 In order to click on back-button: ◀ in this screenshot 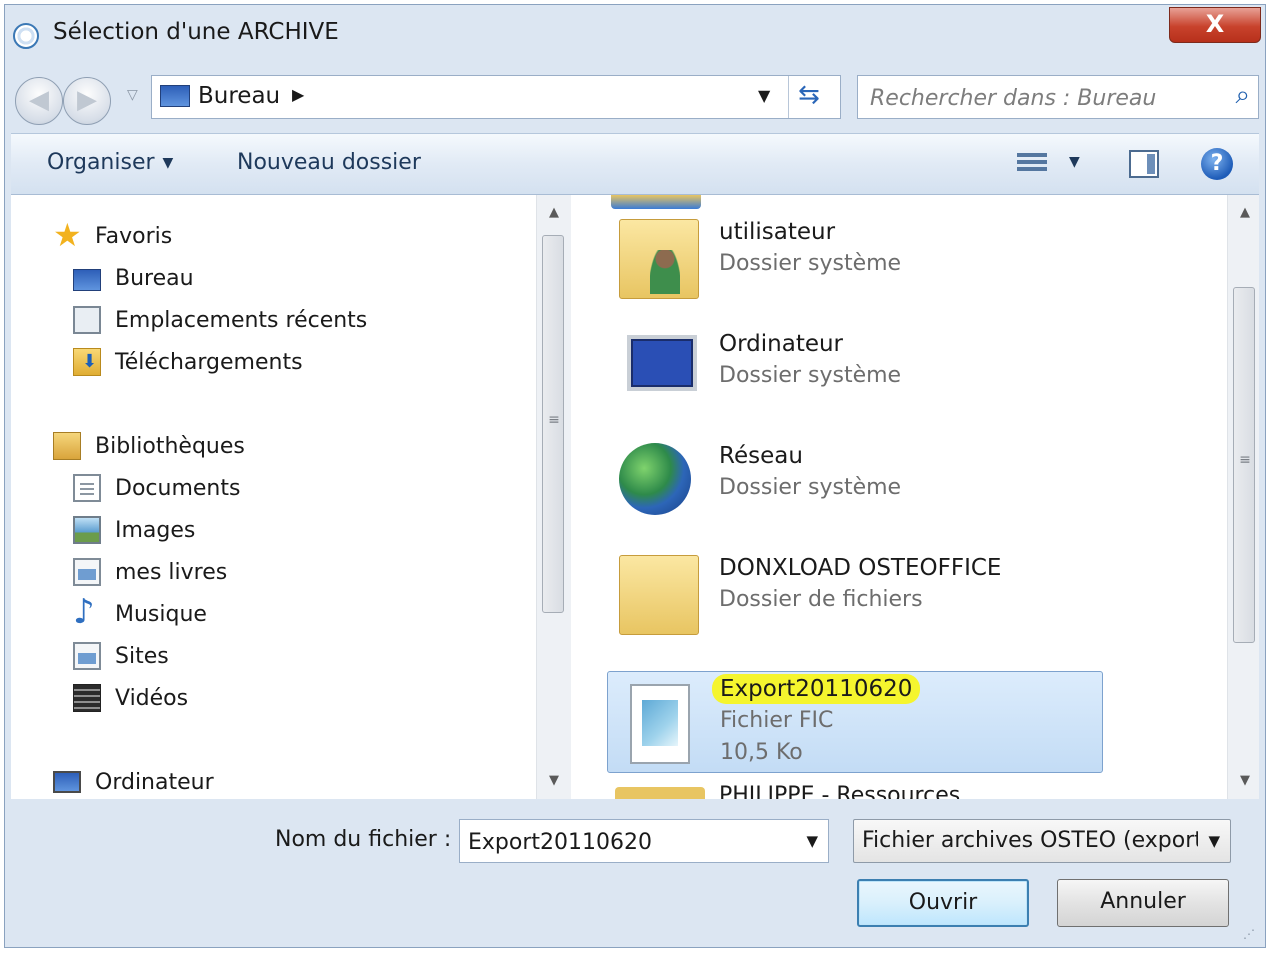, I will do `click(39, 101)`.